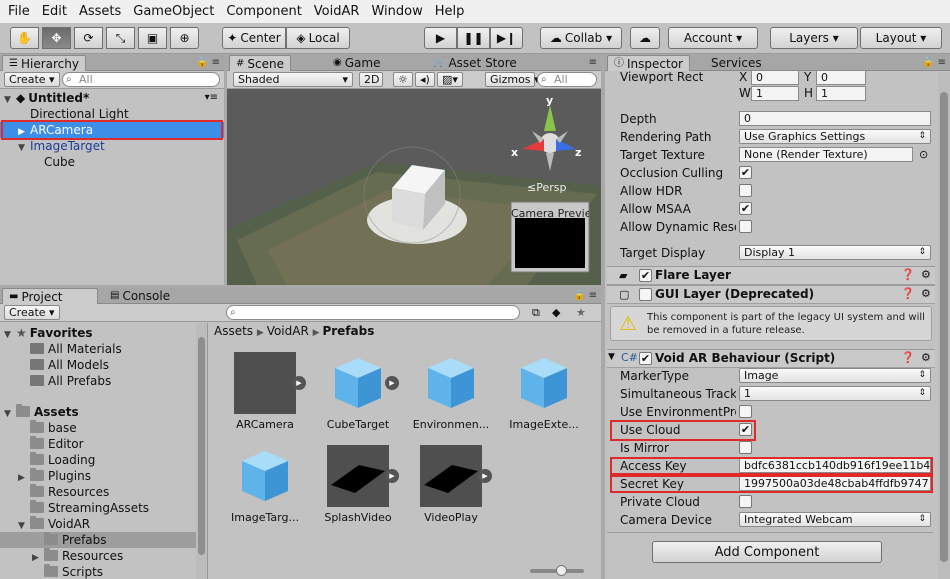 The width and height of the screenshot is (950, 579). What do you see at coordinates (263, 11) in the screenshot?
I see `menu-component: Component` at bounding box center [263, 11].